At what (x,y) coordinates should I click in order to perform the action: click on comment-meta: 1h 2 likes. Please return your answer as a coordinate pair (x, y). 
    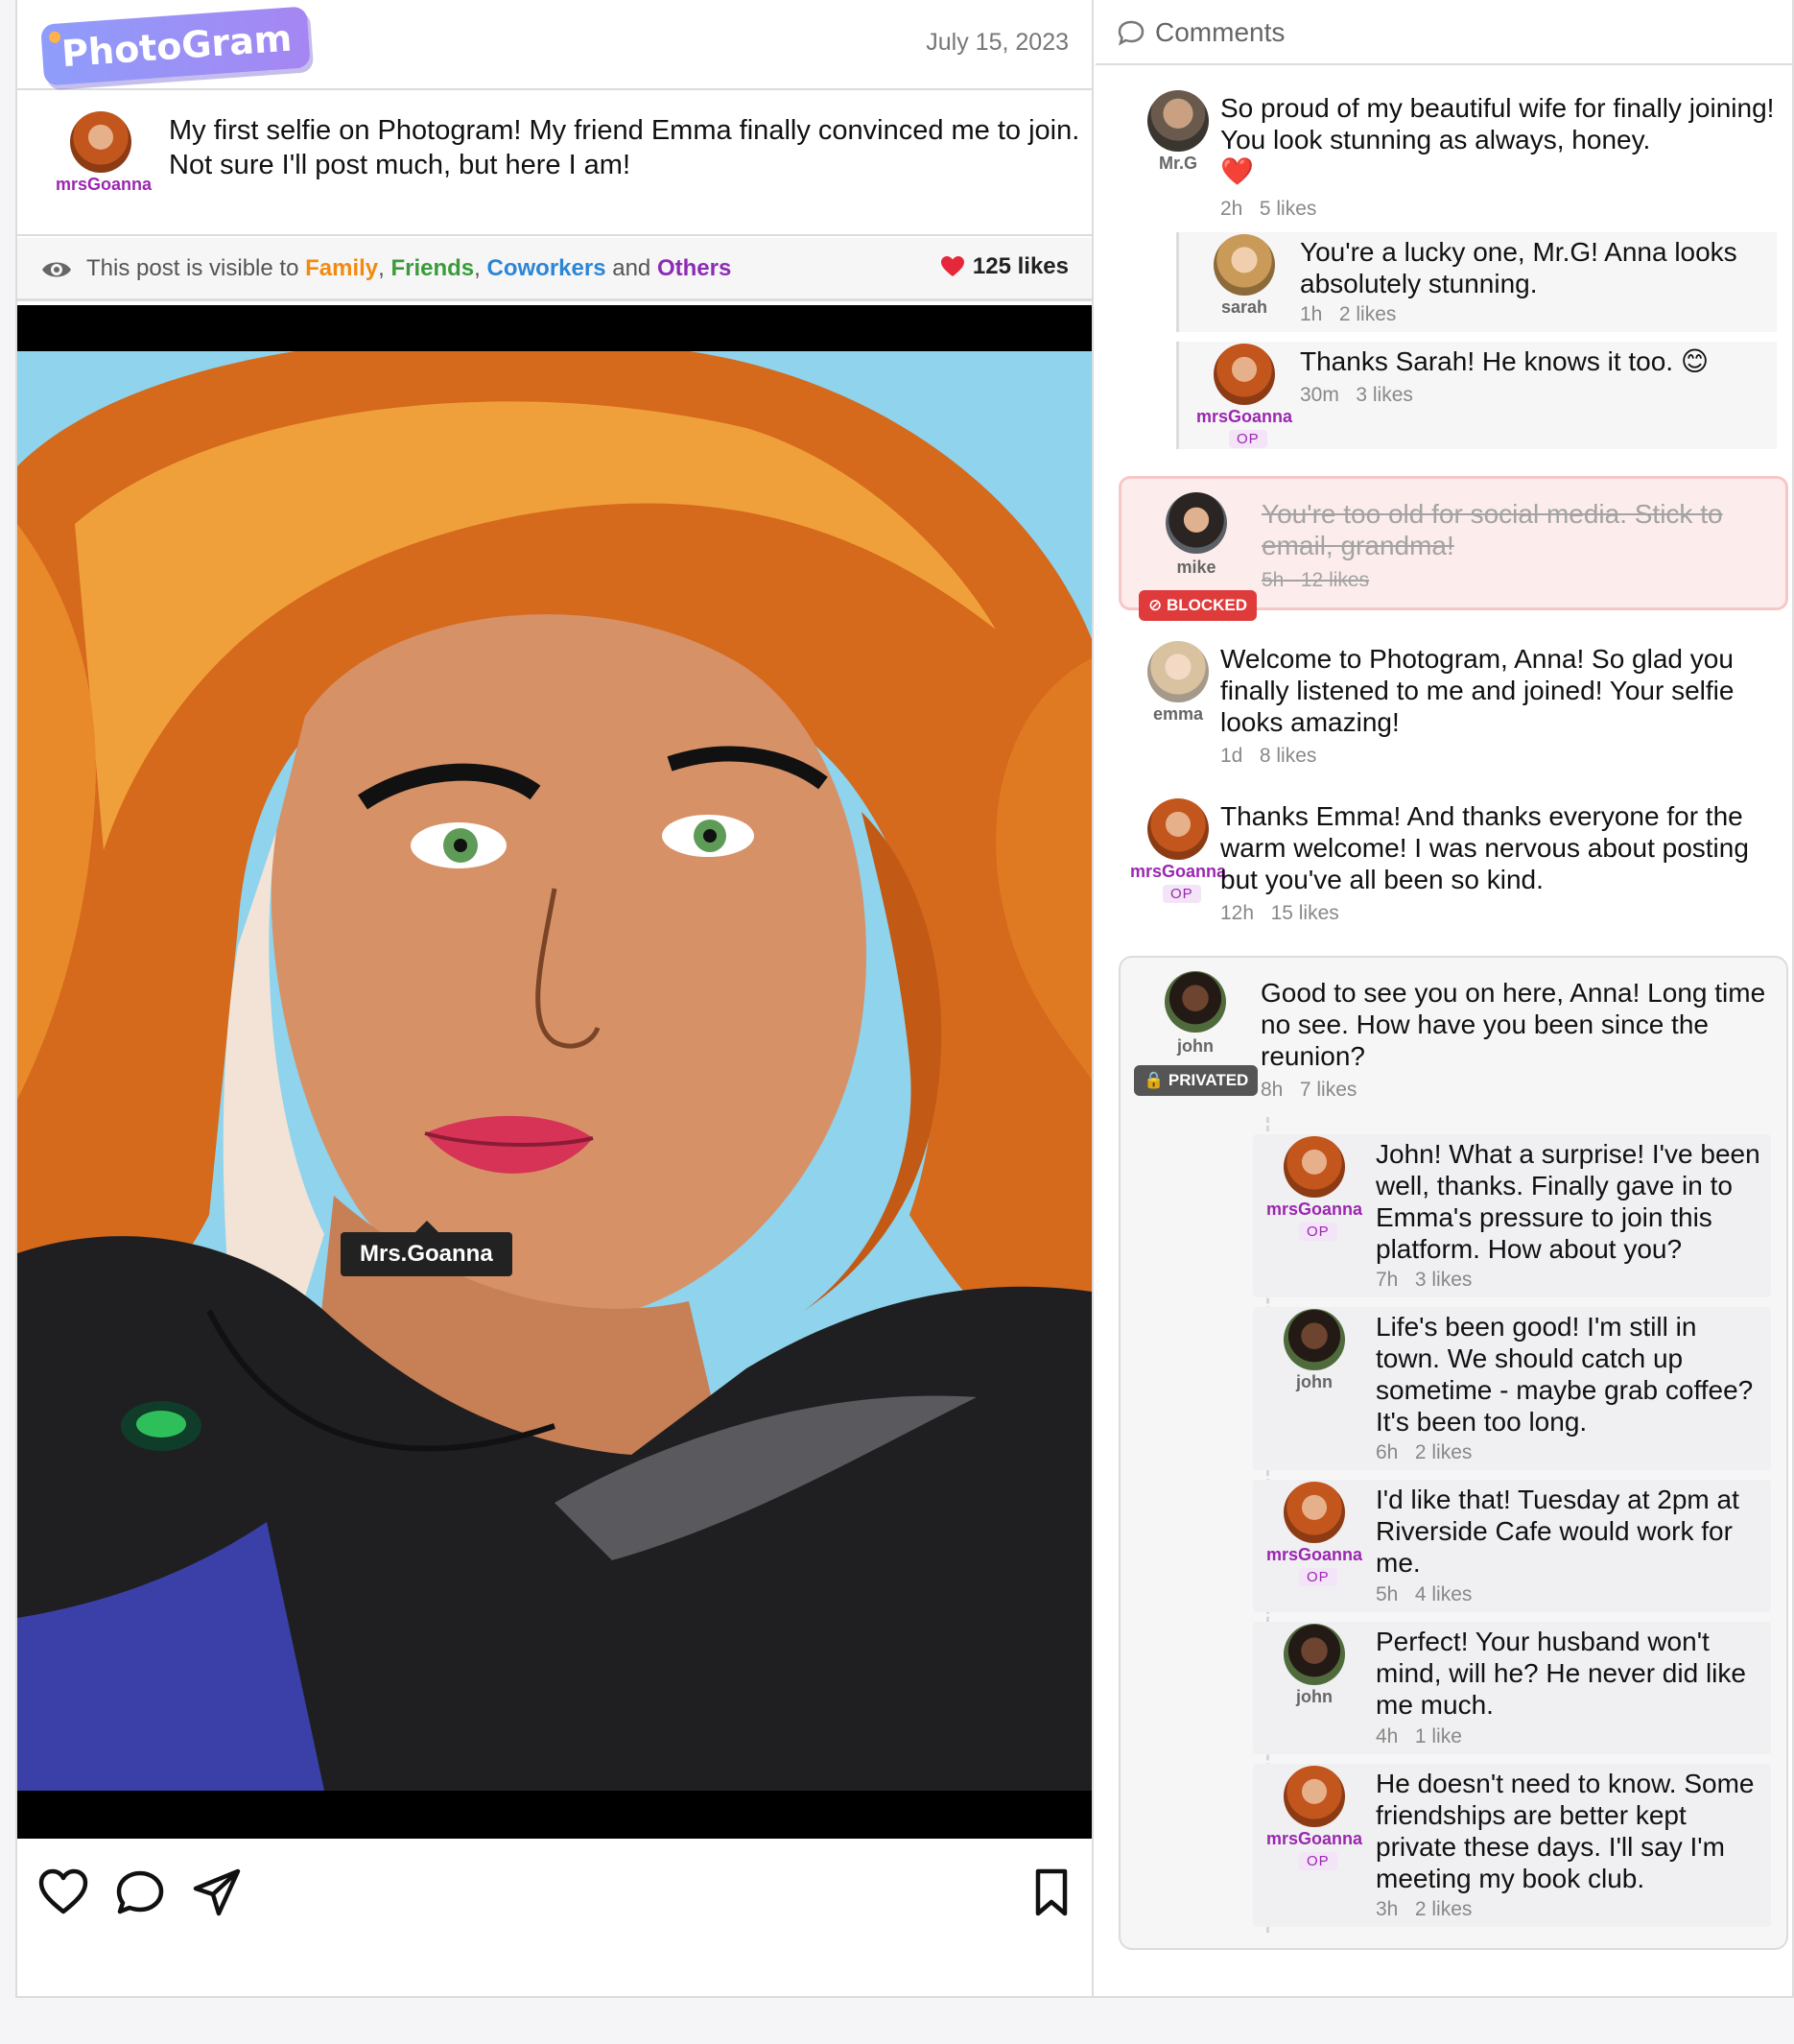
    Looking at the image, I should click on (1348, 314).